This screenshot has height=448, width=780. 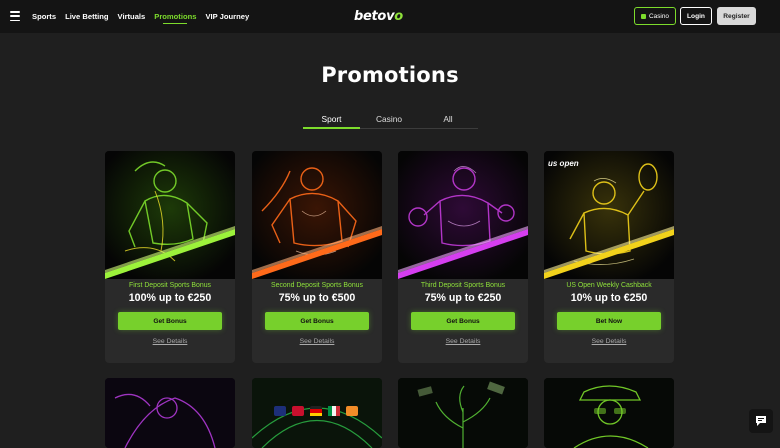 I want to click on nav-live-betting: Live Betting, so click(x=86, y=16).